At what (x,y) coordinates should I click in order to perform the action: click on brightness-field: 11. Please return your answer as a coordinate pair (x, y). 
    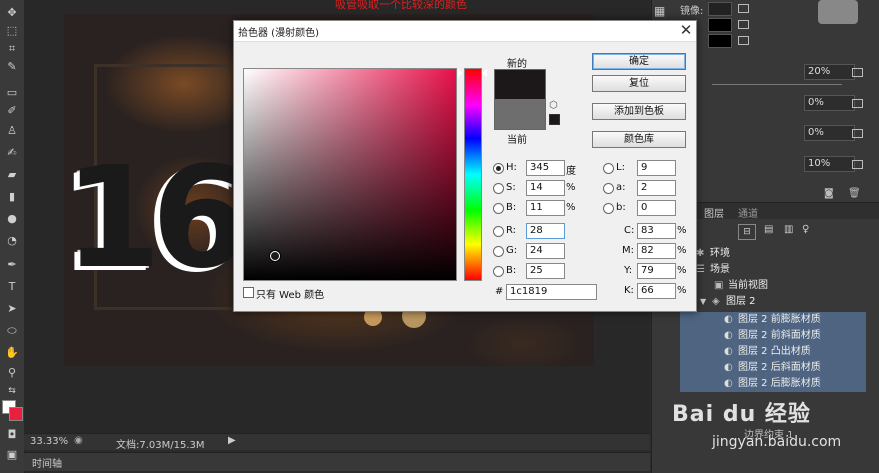
    Looking at the image, I should click on (545, 208).